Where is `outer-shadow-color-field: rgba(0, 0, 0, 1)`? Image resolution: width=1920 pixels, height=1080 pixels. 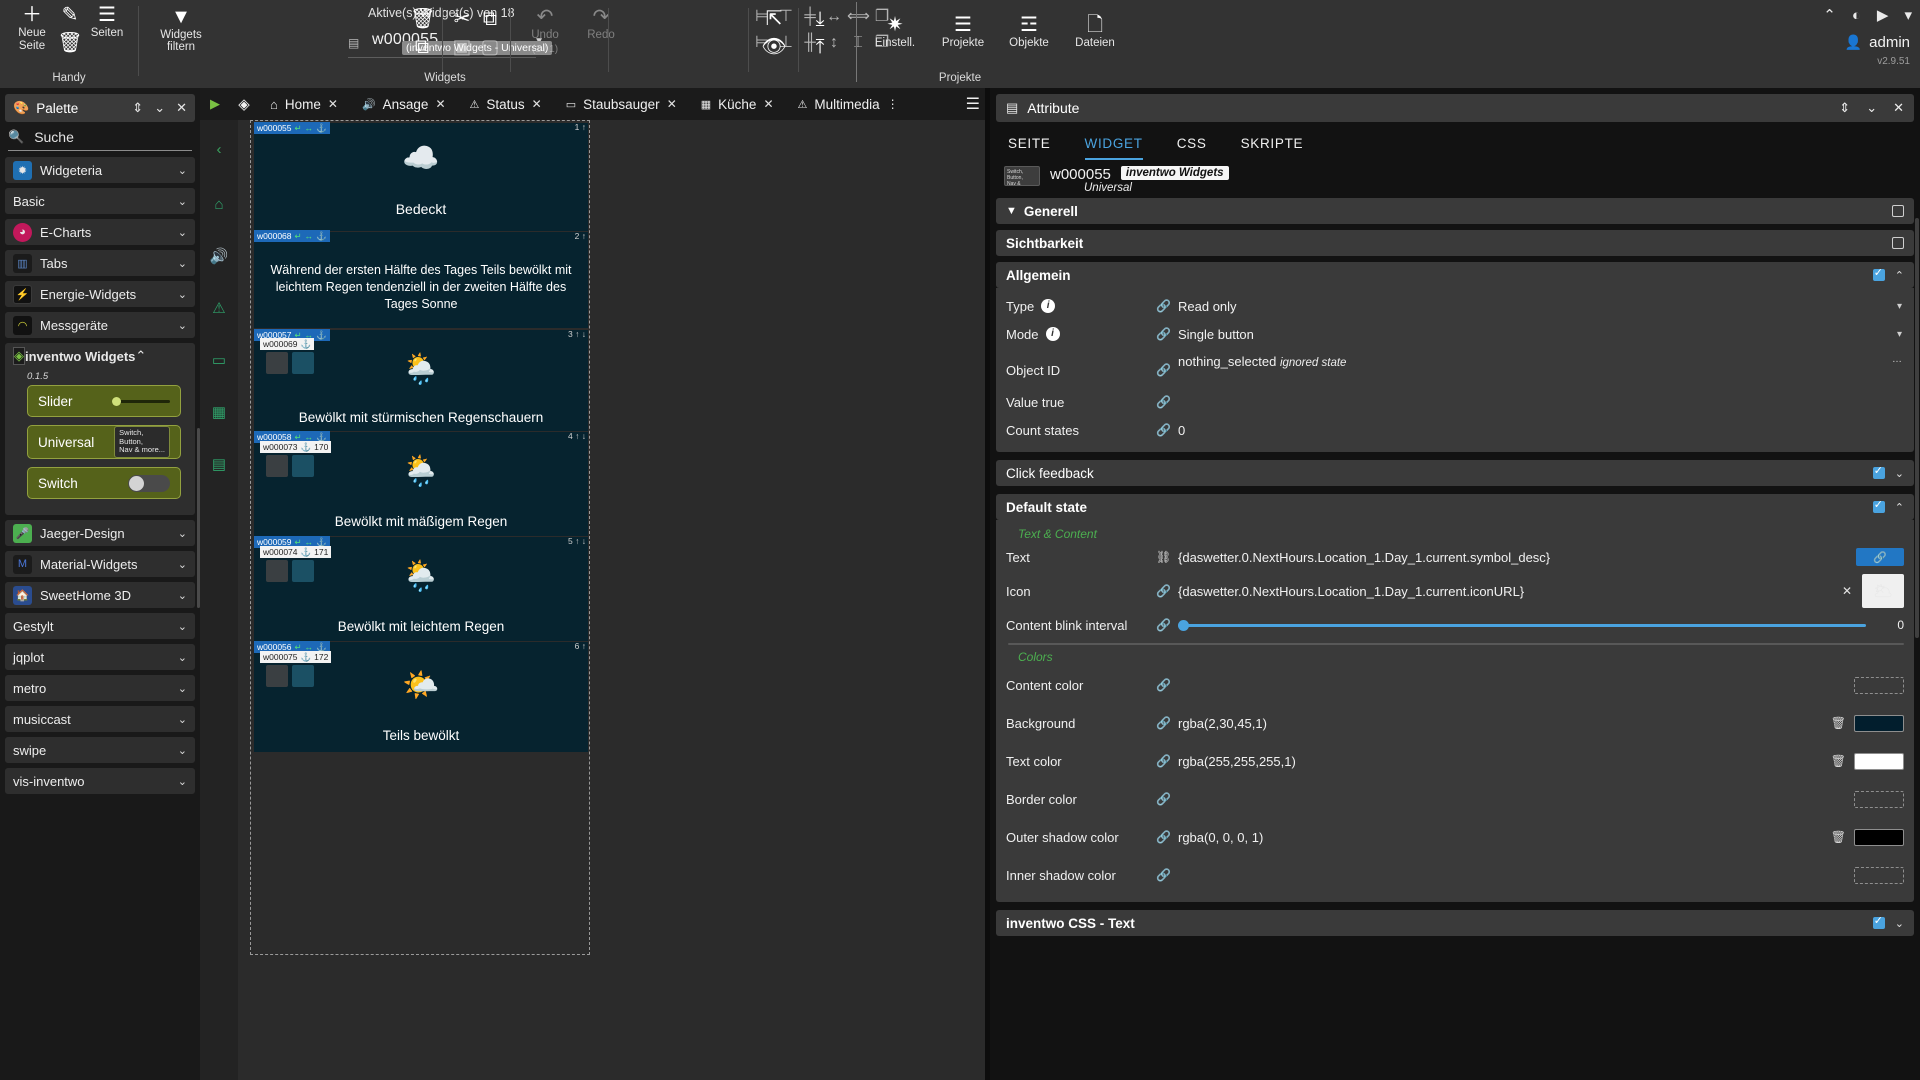
outer-shadow-color-field: rgba(0, 0, 0, 1) is located at coordinates (1501, 837).